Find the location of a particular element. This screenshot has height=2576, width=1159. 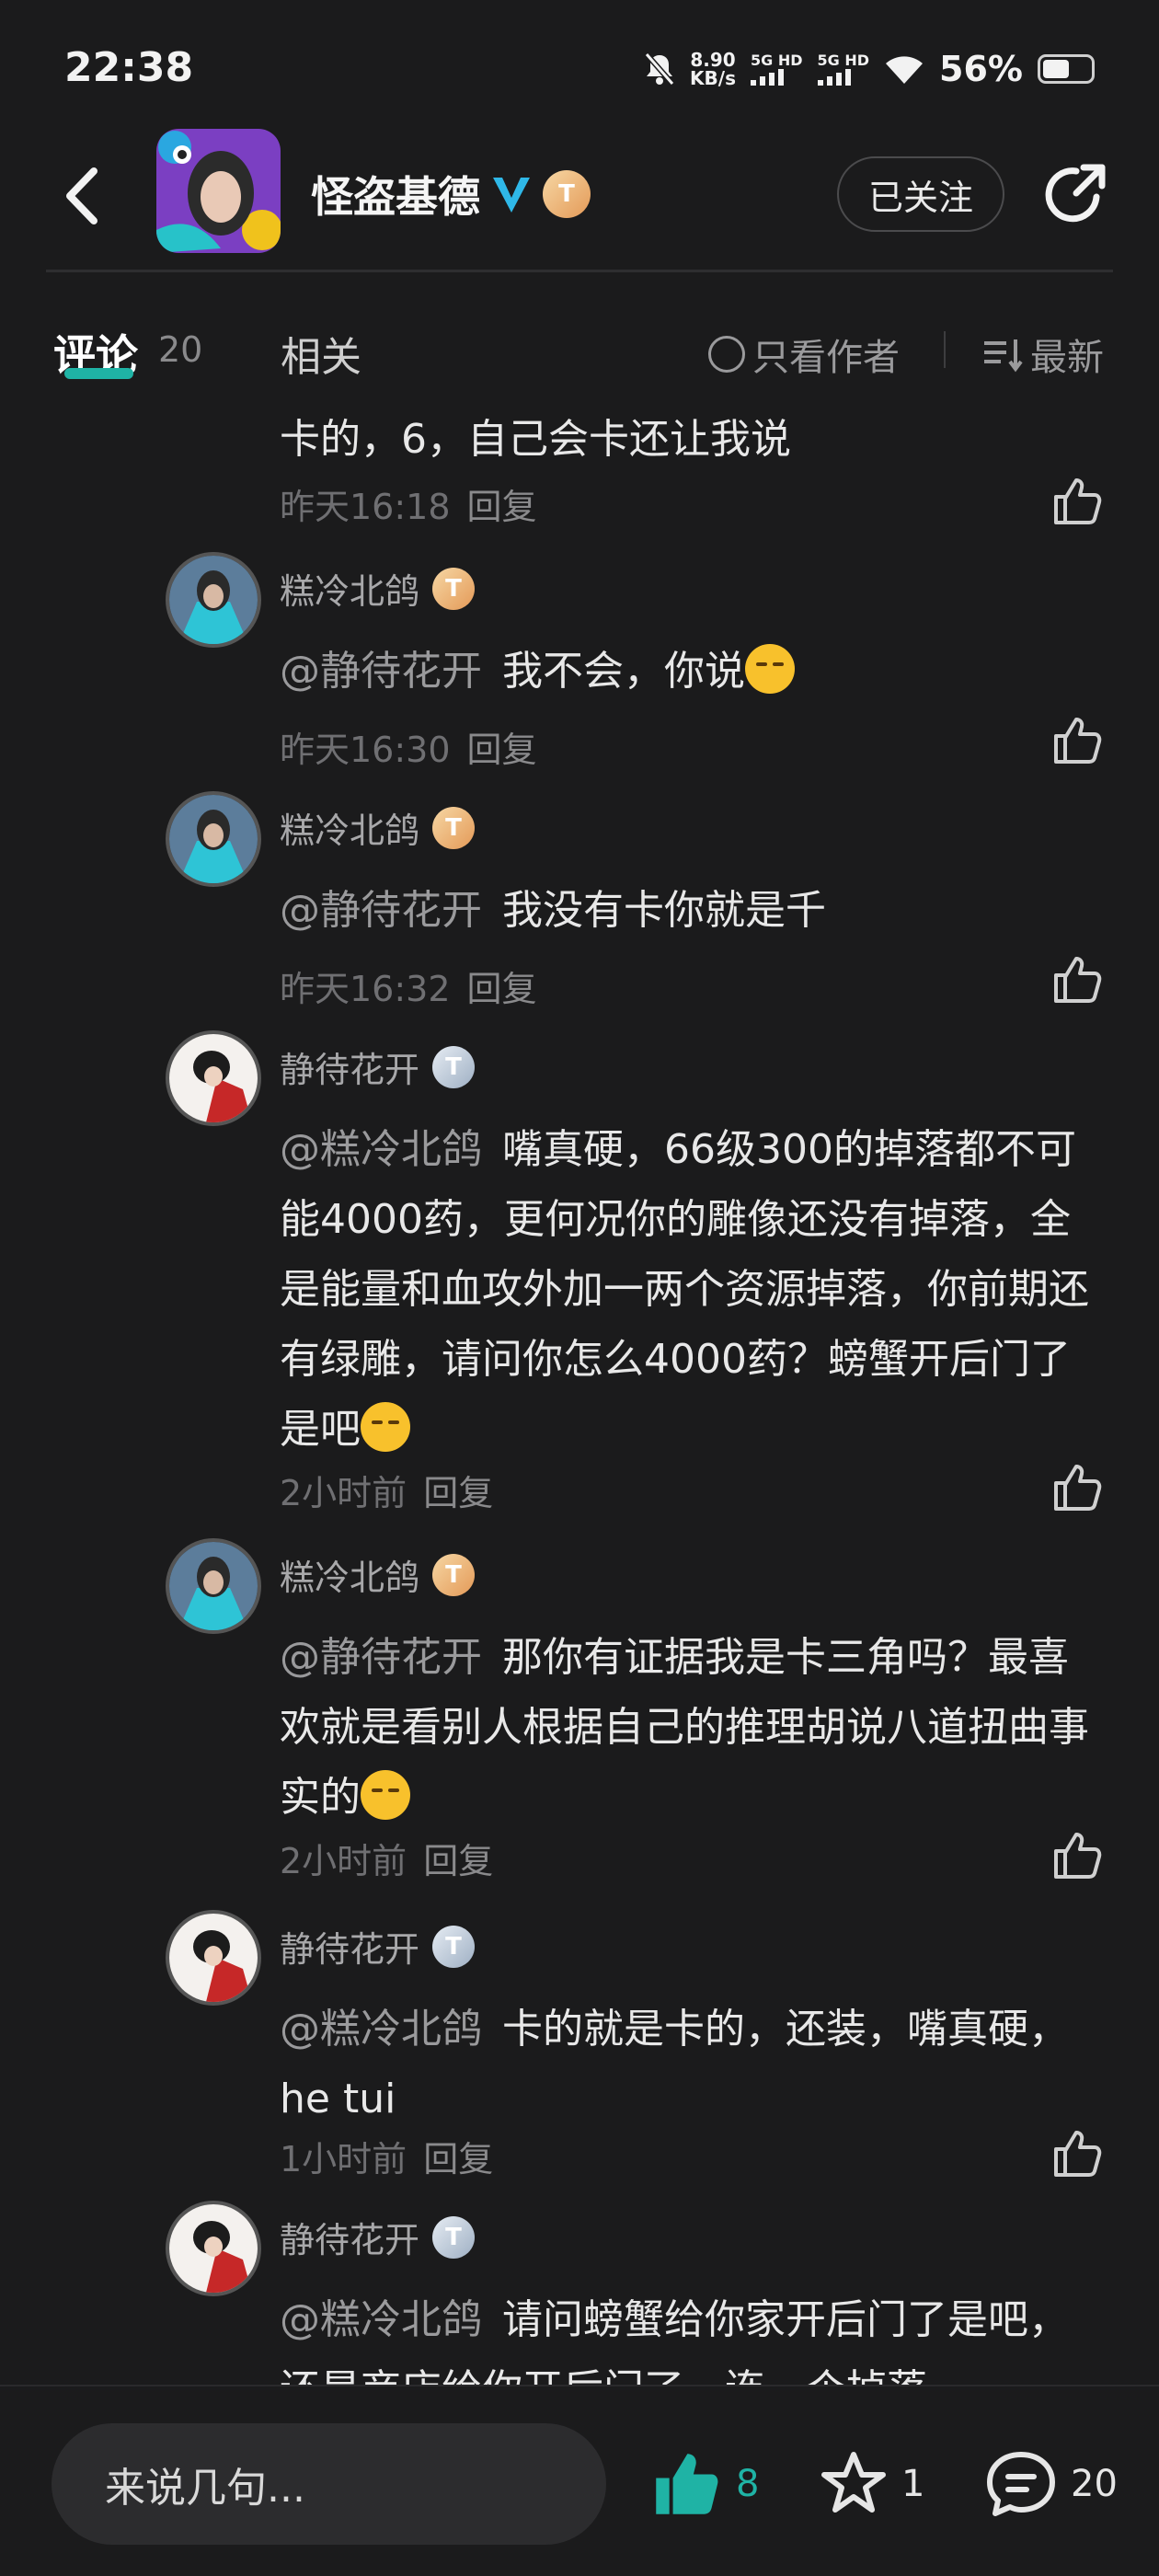

star-icon is located at coordinates (853, 2482).